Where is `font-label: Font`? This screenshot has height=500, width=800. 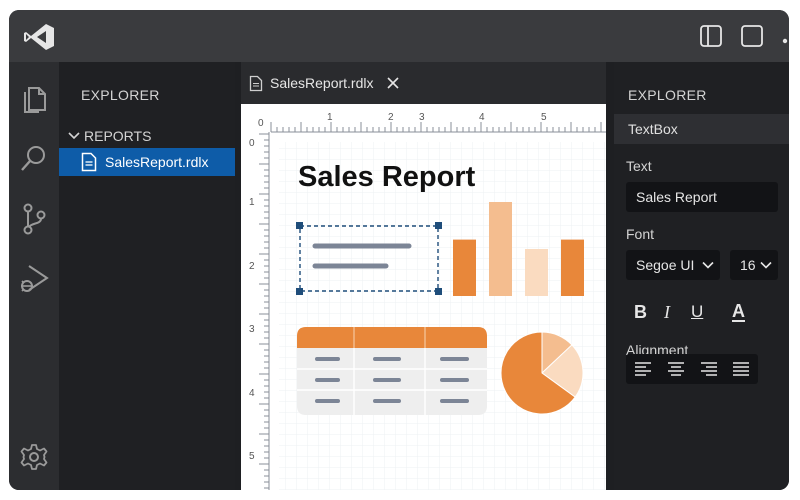
font-label: Font is located at coordinates (640, 234).